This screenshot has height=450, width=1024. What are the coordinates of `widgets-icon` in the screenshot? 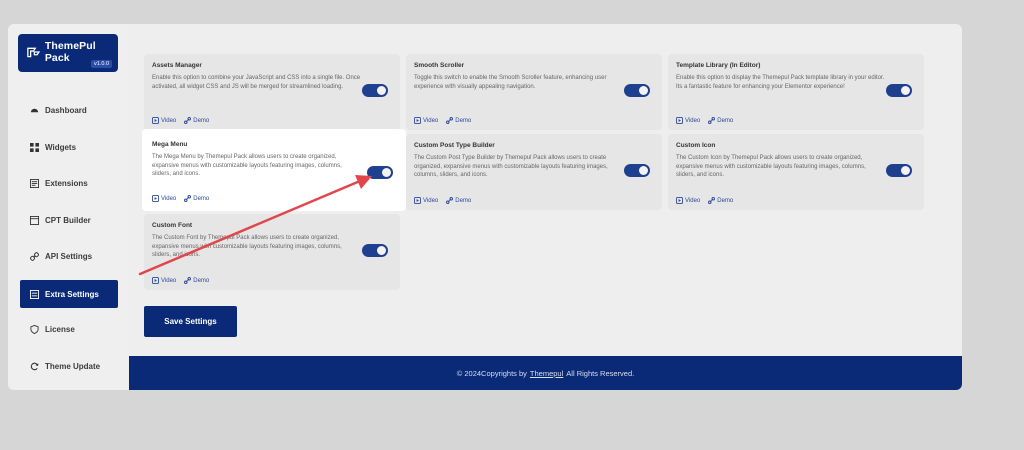 It's located at (34, 147).